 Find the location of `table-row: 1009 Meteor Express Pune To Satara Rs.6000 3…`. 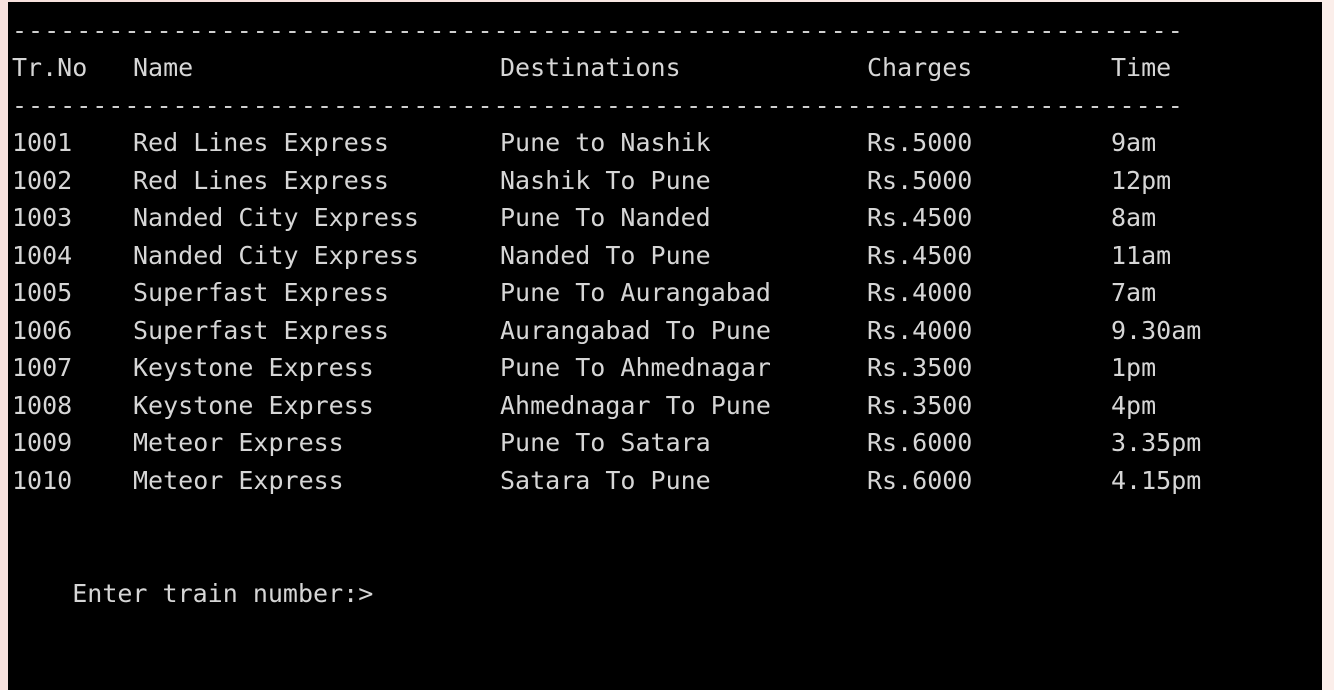

table-row: 1009 Meteor Express Pune To Satara Rs.6000 3… is located at coordinates (662, 443).